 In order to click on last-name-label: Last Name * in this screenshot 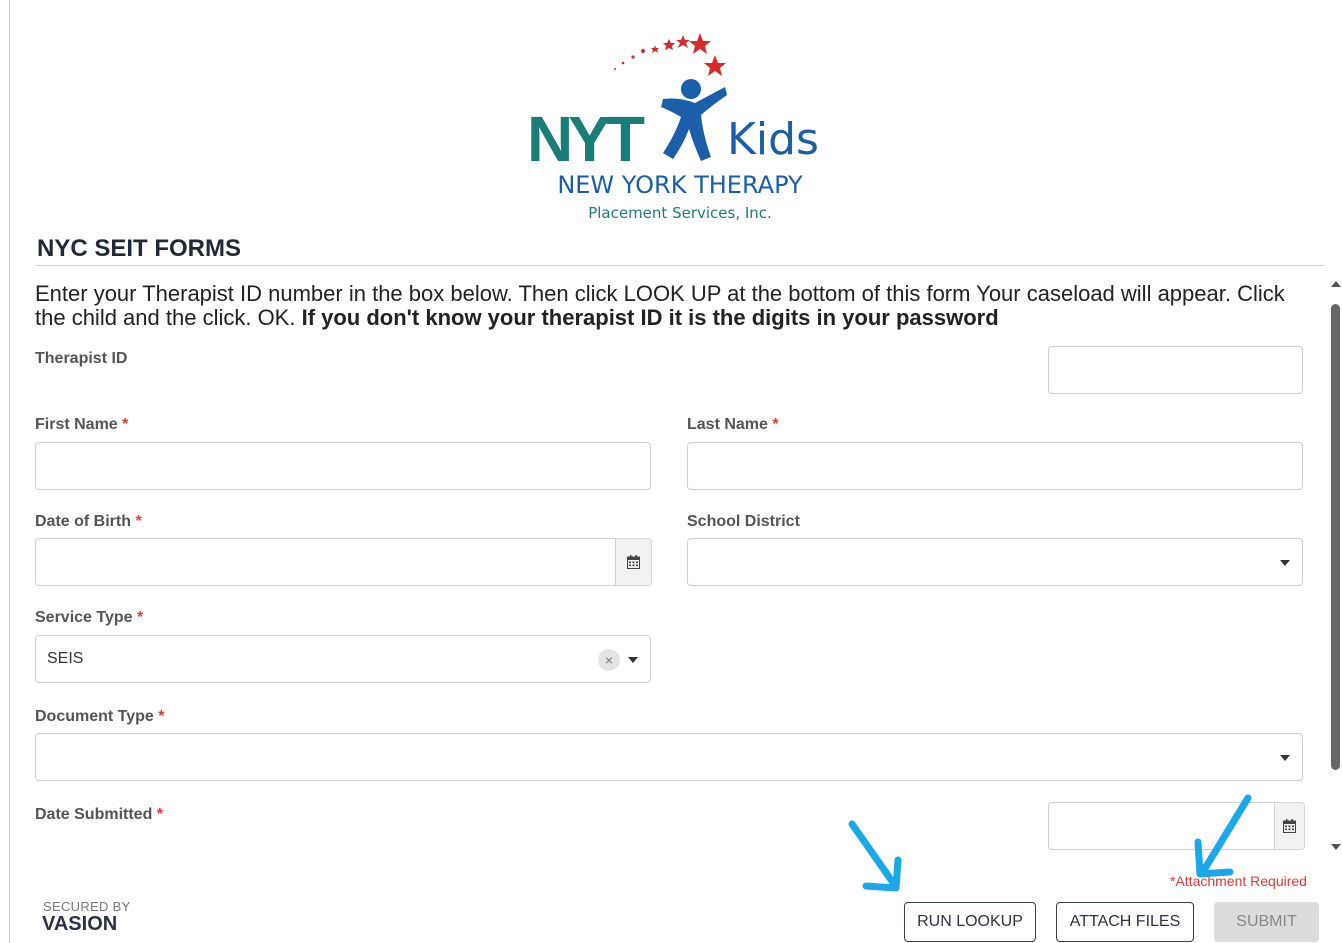, I will do `click(733, 425)`.